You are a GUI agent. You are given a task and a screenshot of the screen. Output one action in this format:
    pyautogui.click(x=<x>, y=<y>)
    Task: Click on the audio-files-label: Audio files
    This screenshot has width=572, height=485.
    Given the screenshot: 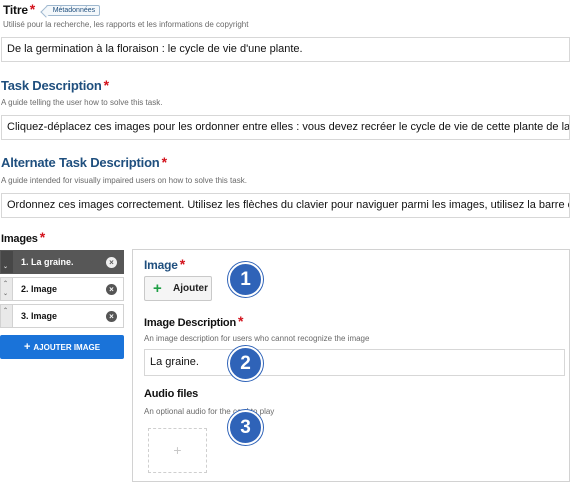 What is the action you would take?
    pyautogui.click(x=171, y=394)
    